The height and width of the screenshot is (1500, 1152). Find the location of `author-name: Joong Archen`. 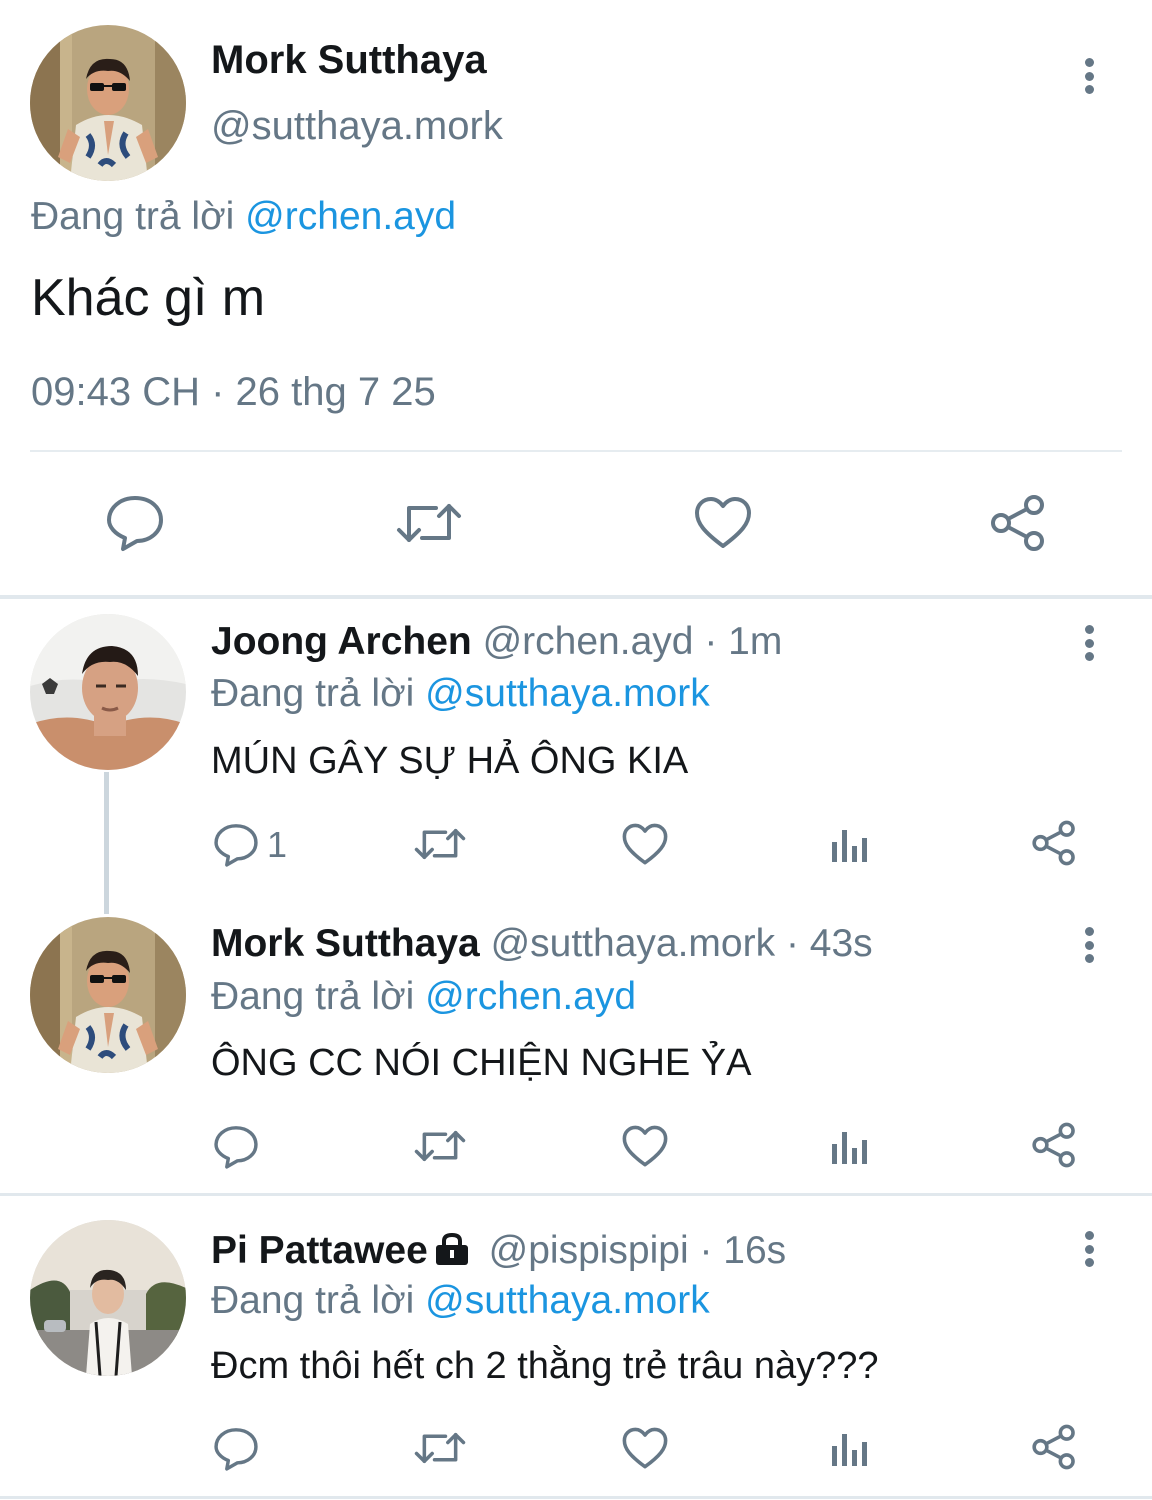

author-name: Joong Archen is located at coordinates (341, 641).